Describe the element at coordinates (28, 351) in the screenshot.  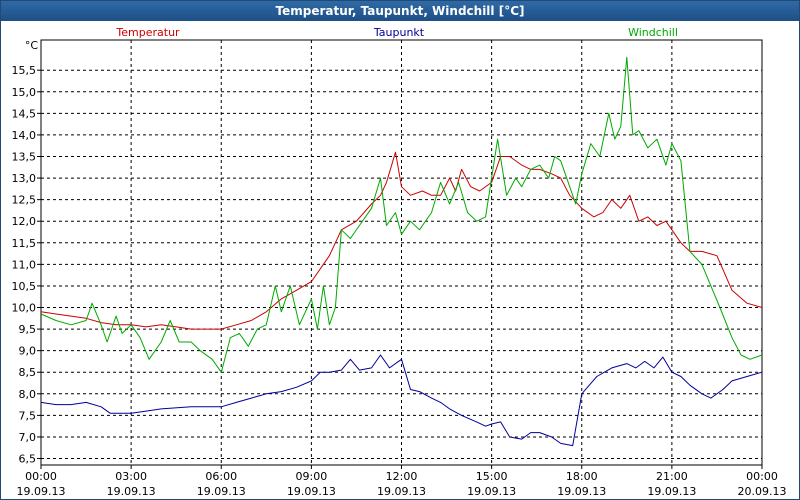
I see `y-tick-label: 9,0` at that location.